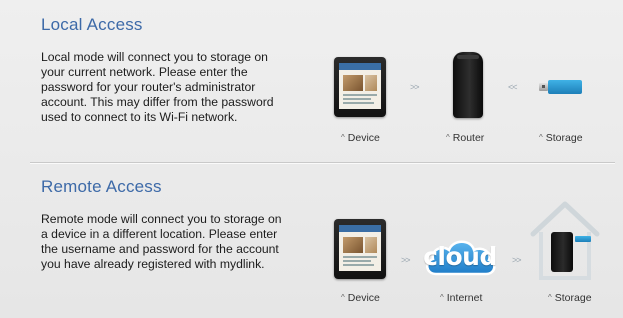 Image resolution: width=623 pixels, height=318 pixels. What do you see at coordinates (139, 117) in the screenshot?
I see `local-desc-line: used to connect to its Wi-Fi network.` at bounding box center [139, 117].